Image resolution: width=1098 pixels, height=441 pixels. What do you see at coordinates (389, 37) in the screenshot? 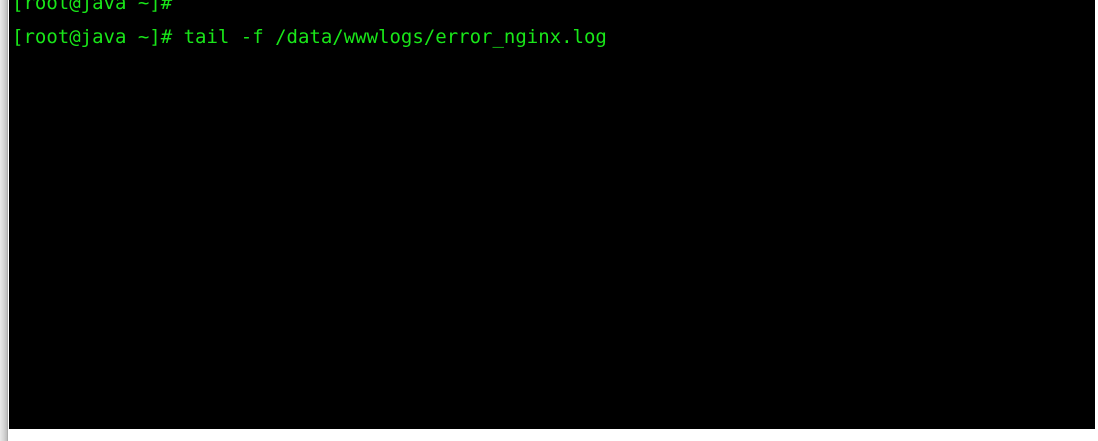
I see `shell-command: tail -f /data/wwwlogs/error_nginx.log` at bounding box center [389, 37].